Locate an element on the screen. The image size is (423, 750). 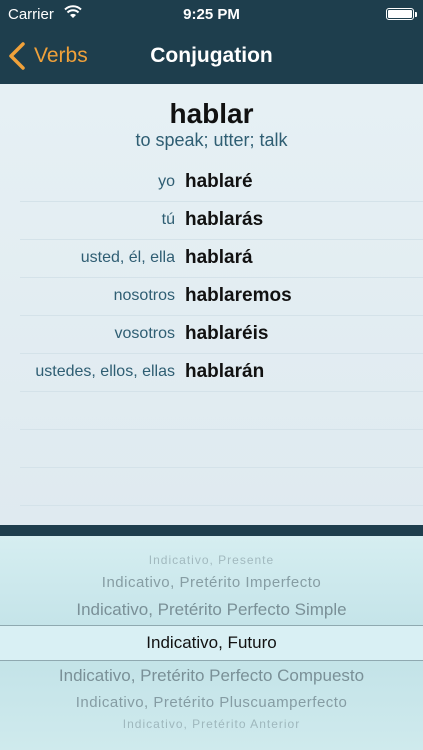
verb-infinitive: hablar is located at coordinates (211, 113).